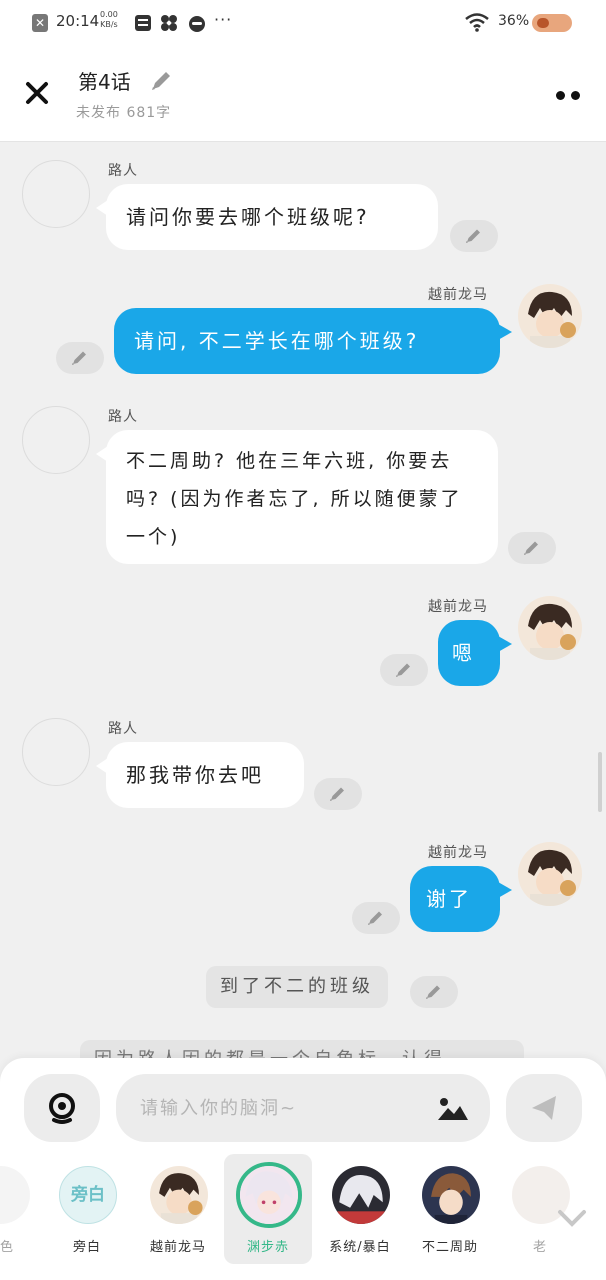 This screenshot has height=1280, width=606. Describe the element at coordinates (313, 341) in the screenshot. I see `message-bubble: 请问, 不二学长在哪个班级?` at that location.